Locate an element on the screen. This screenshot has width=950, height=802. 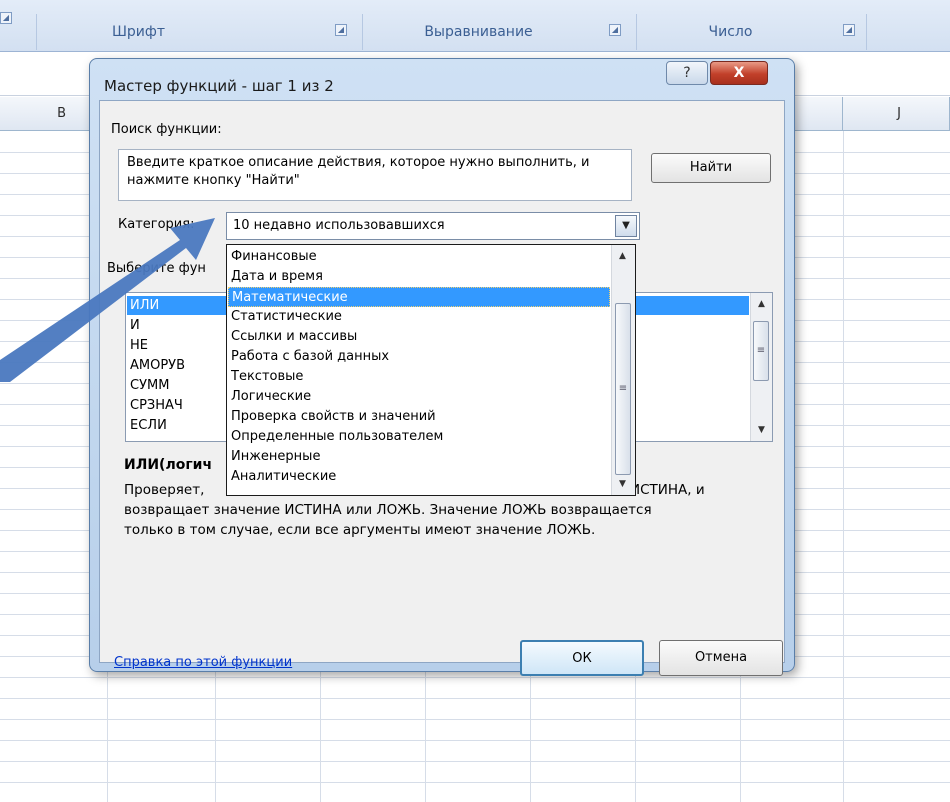
dropdown-option: Статистические is located at coordinates (419, 317).